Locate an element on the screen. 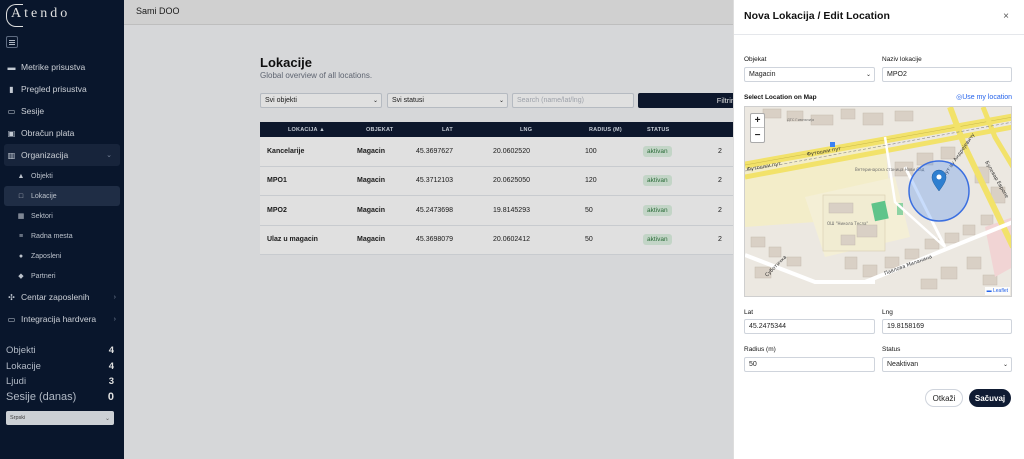  close-icon: × is located at coordinates (1006, 16).